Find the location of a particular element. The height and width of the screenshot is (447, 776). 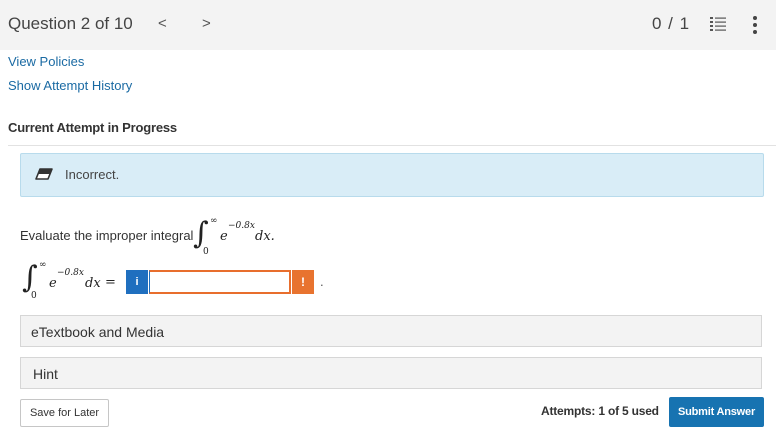

score-display: 0 / 1 is located at coordinates (671, 23).